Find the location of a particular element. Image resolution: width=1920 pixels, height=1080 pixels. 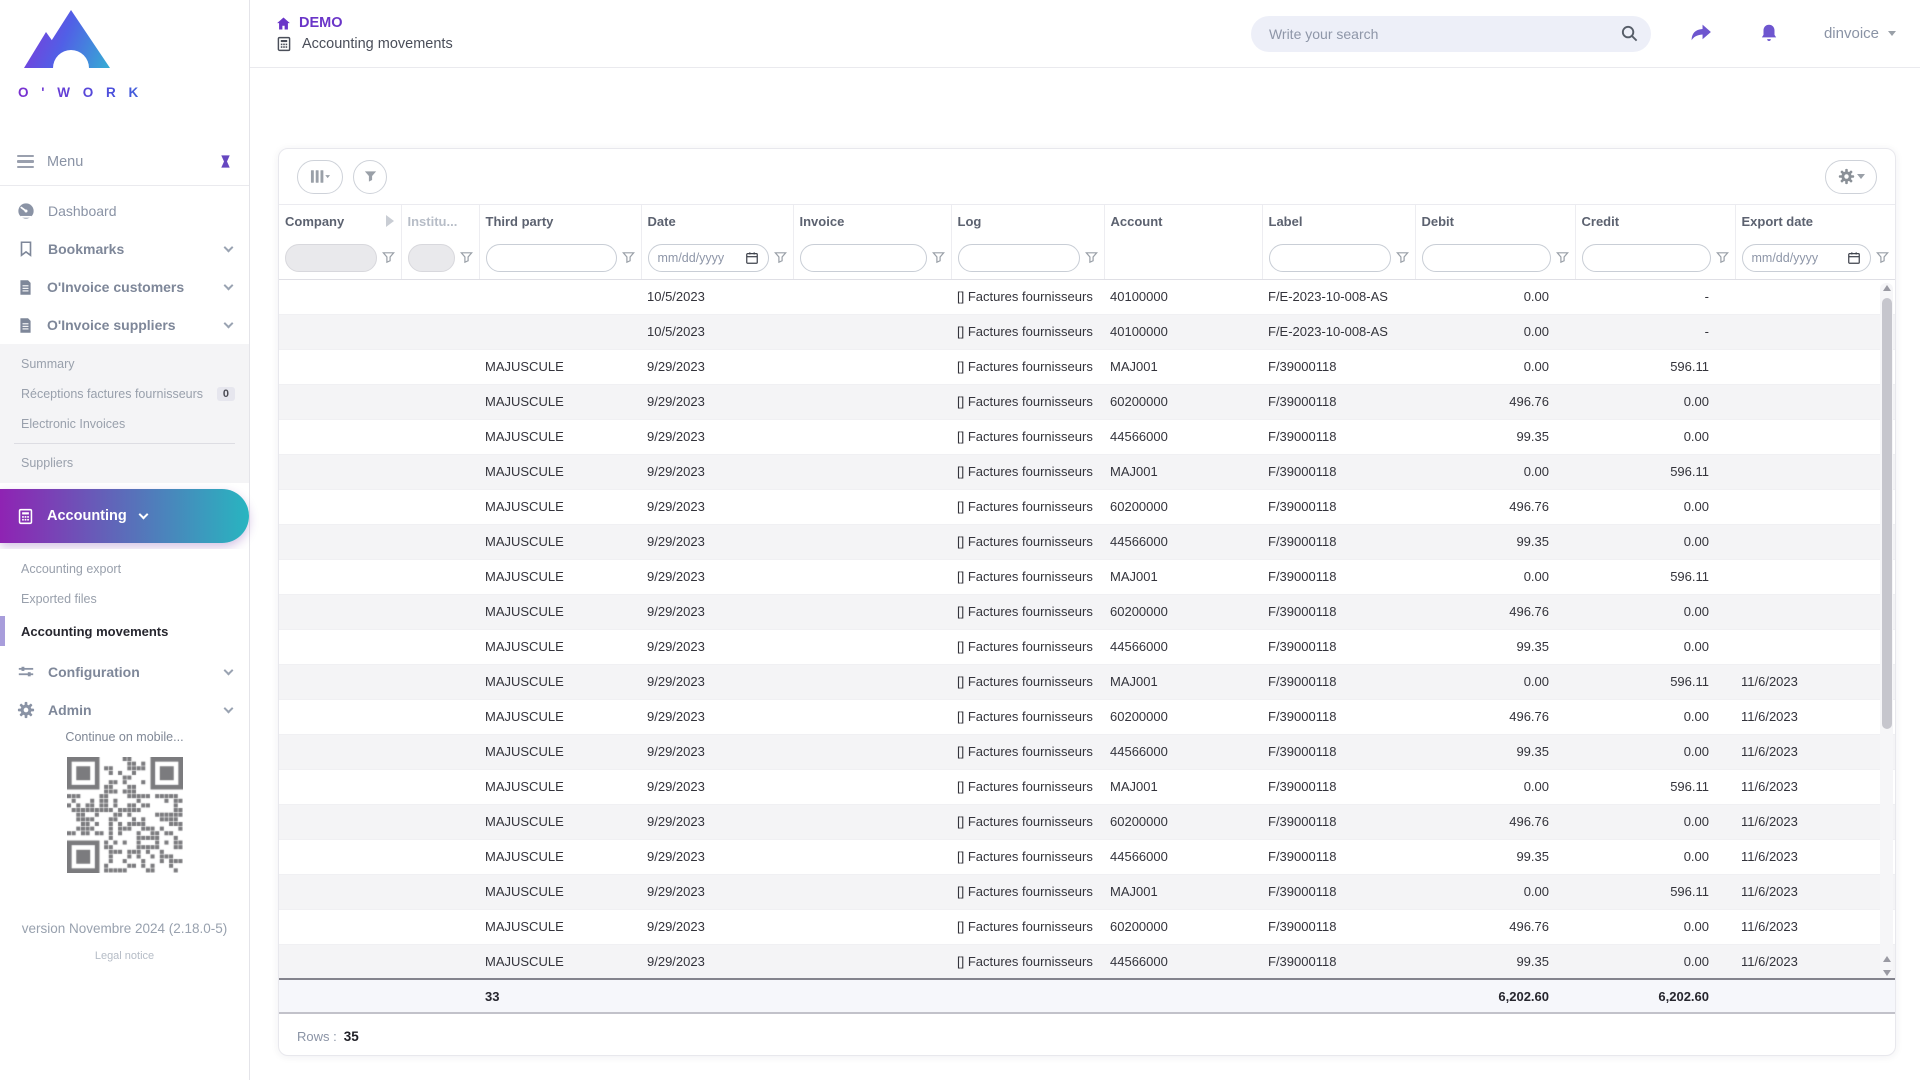

third-party-filter-input is located at coordinates (551, 257).